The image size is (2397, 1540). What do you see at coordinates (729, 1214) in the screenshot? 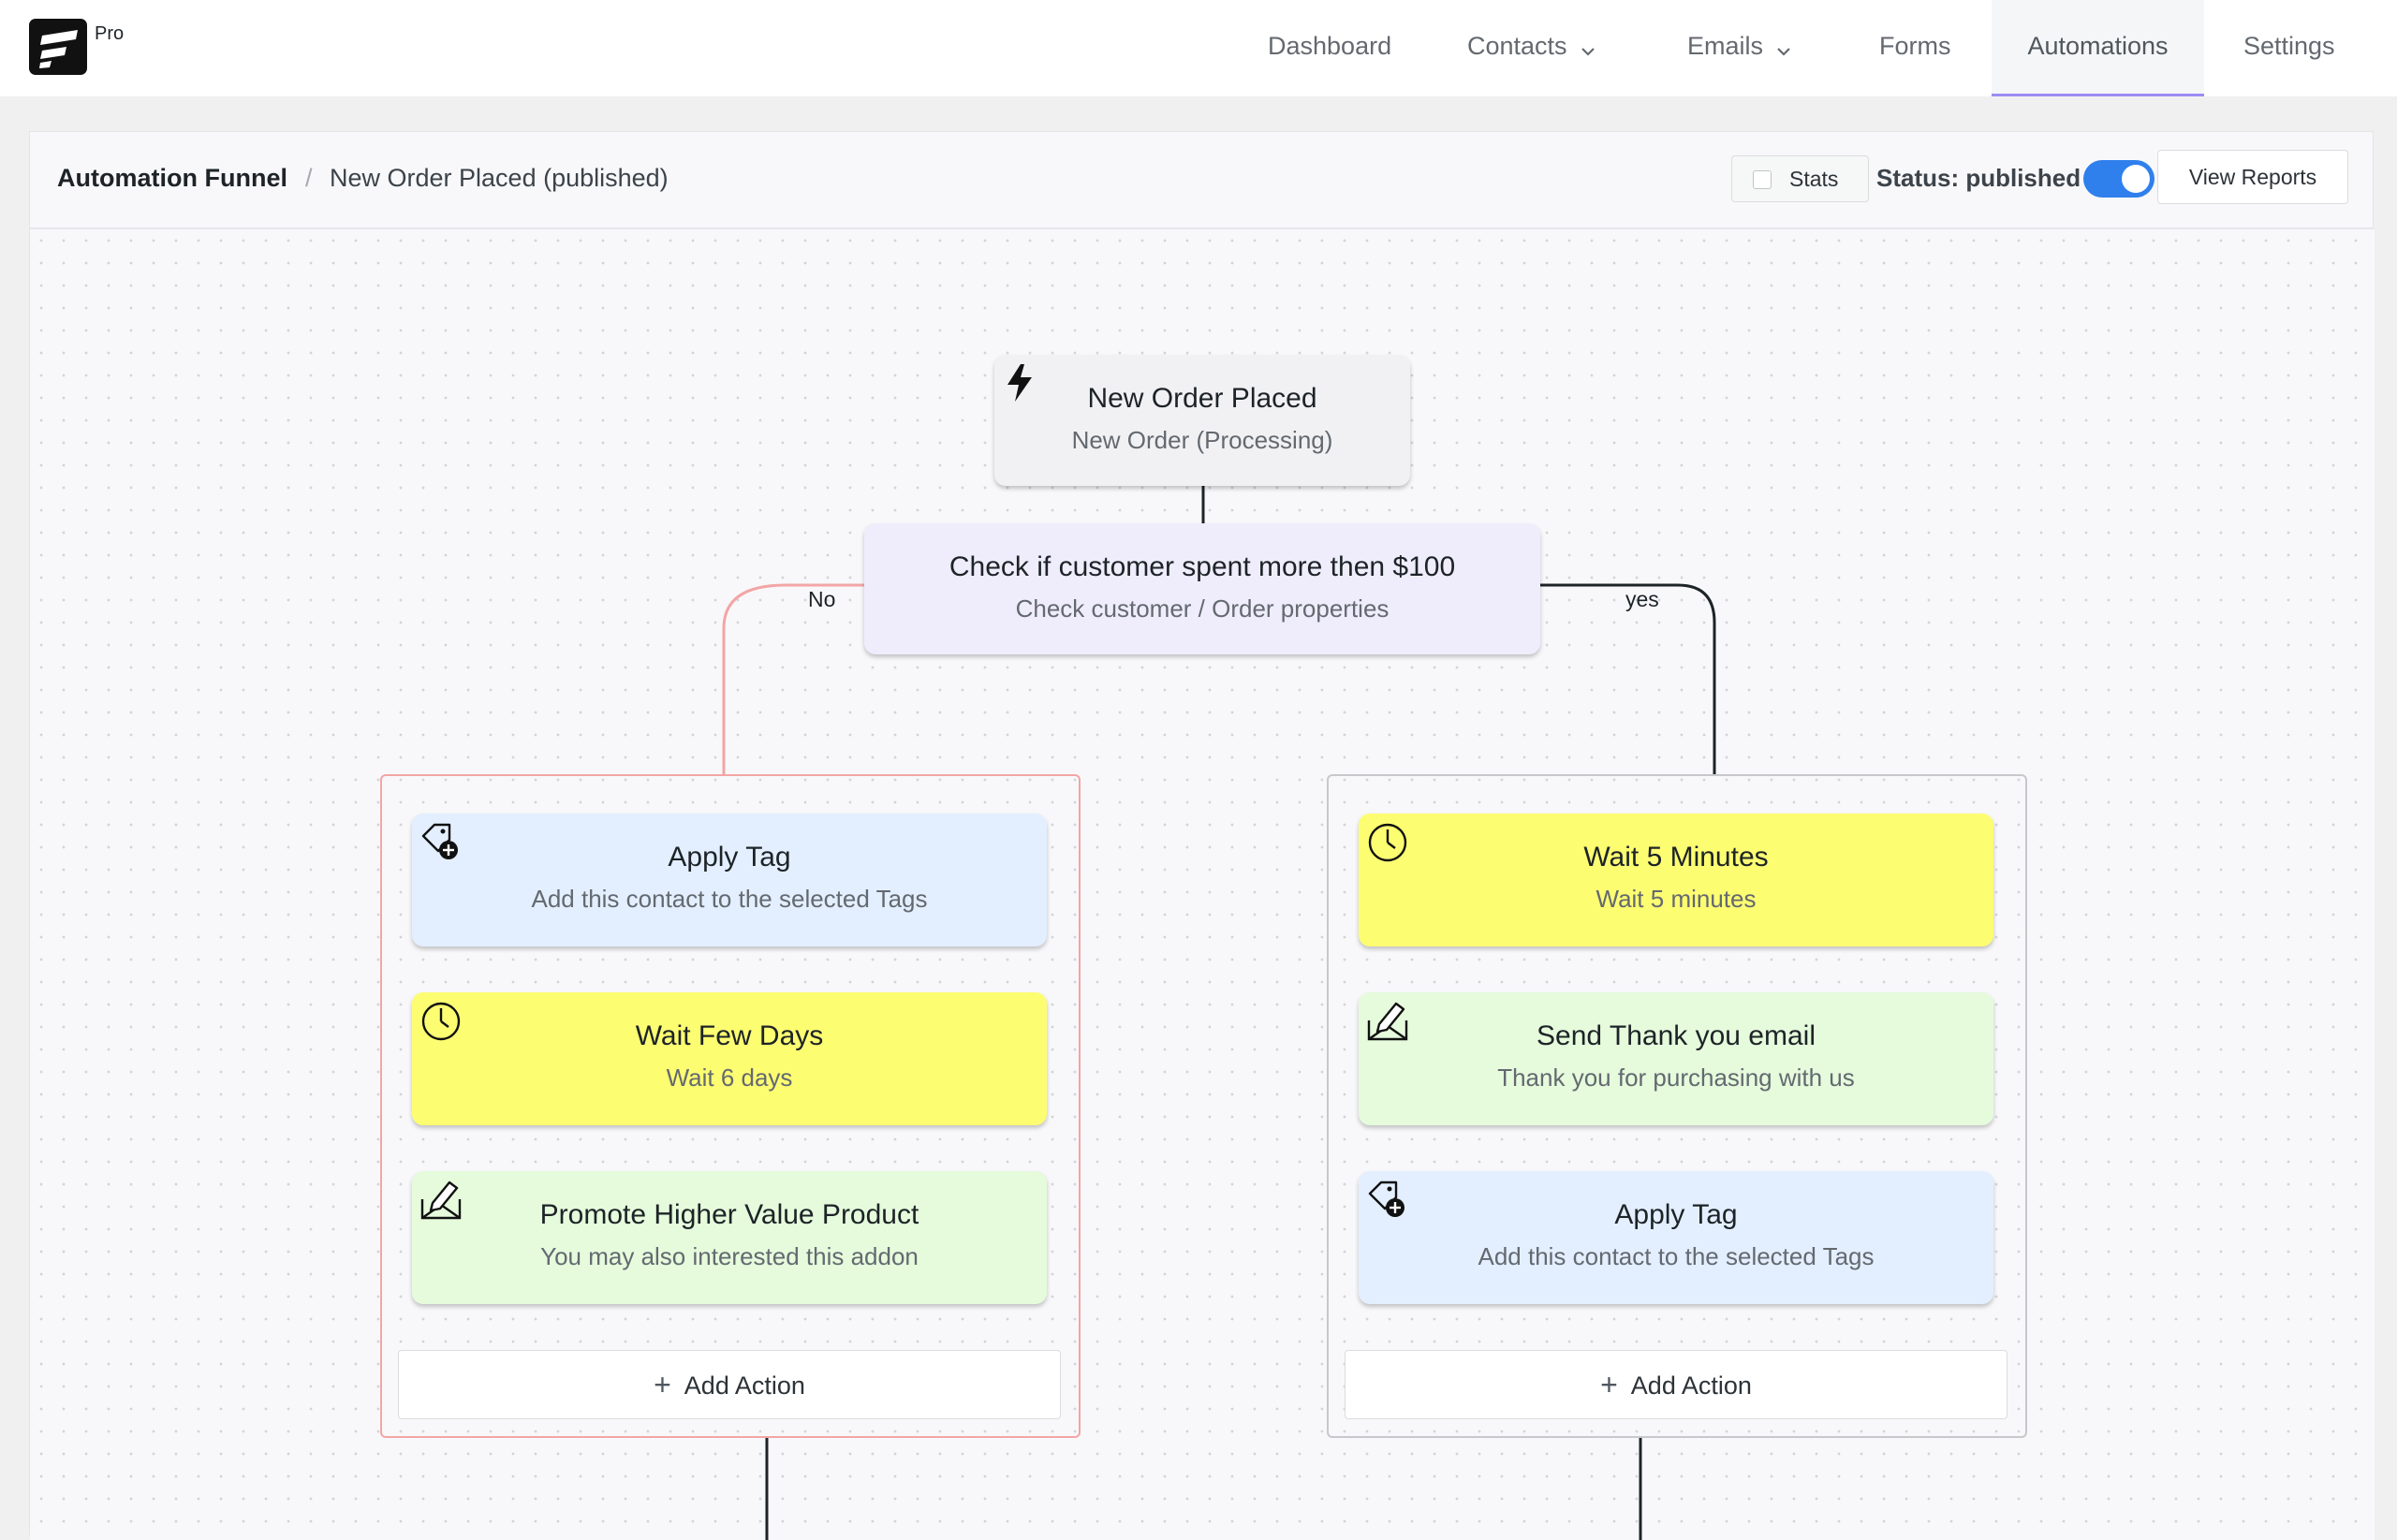
I see `action-title: Promote Higher Value Product` at bounding box center [729, 1214].